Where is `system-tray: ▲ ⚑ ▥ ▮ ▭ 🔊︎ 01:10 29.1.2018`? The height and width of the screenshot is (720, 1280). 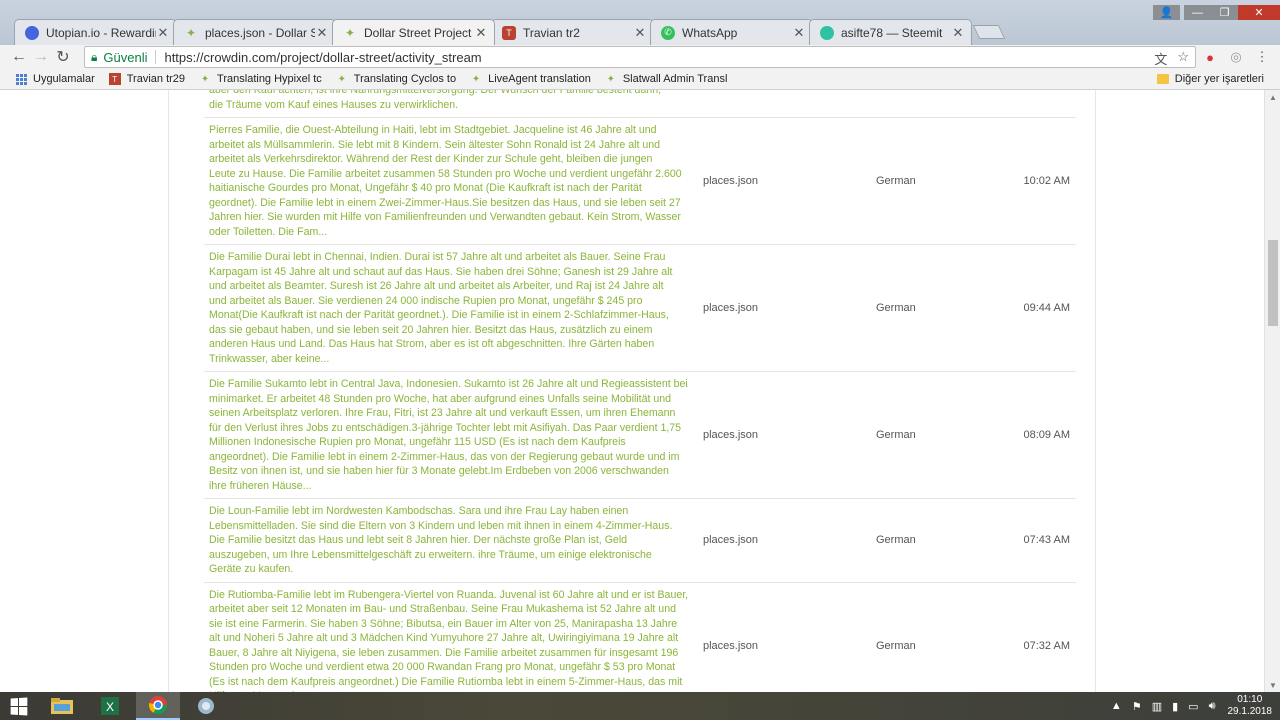 system-tray: ▲ ⚑ ▥ ▮ ▭ 🔊︎ 01:10 29.1.2018 is located at coordinates (1186, 706).